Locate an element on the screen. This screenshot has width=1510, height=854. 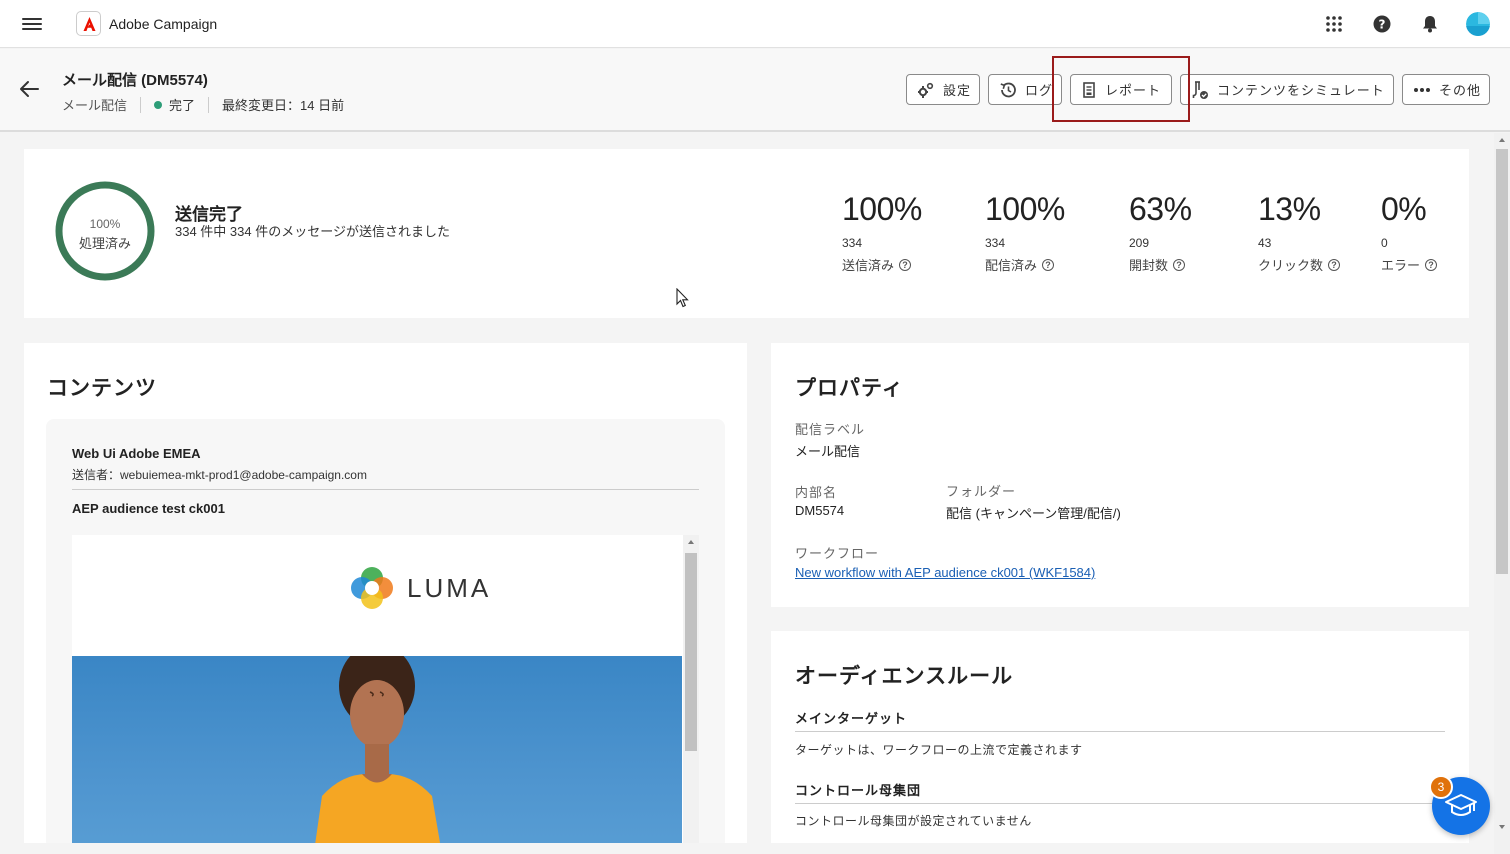
scroll-down-arrow-icon is located at coordinates (1502, 827).